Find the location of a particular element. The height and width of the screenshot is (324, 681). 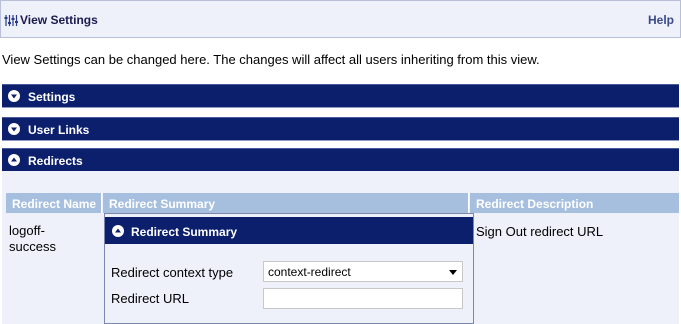

page-title: View Settings is located at coordinates (59, 20).